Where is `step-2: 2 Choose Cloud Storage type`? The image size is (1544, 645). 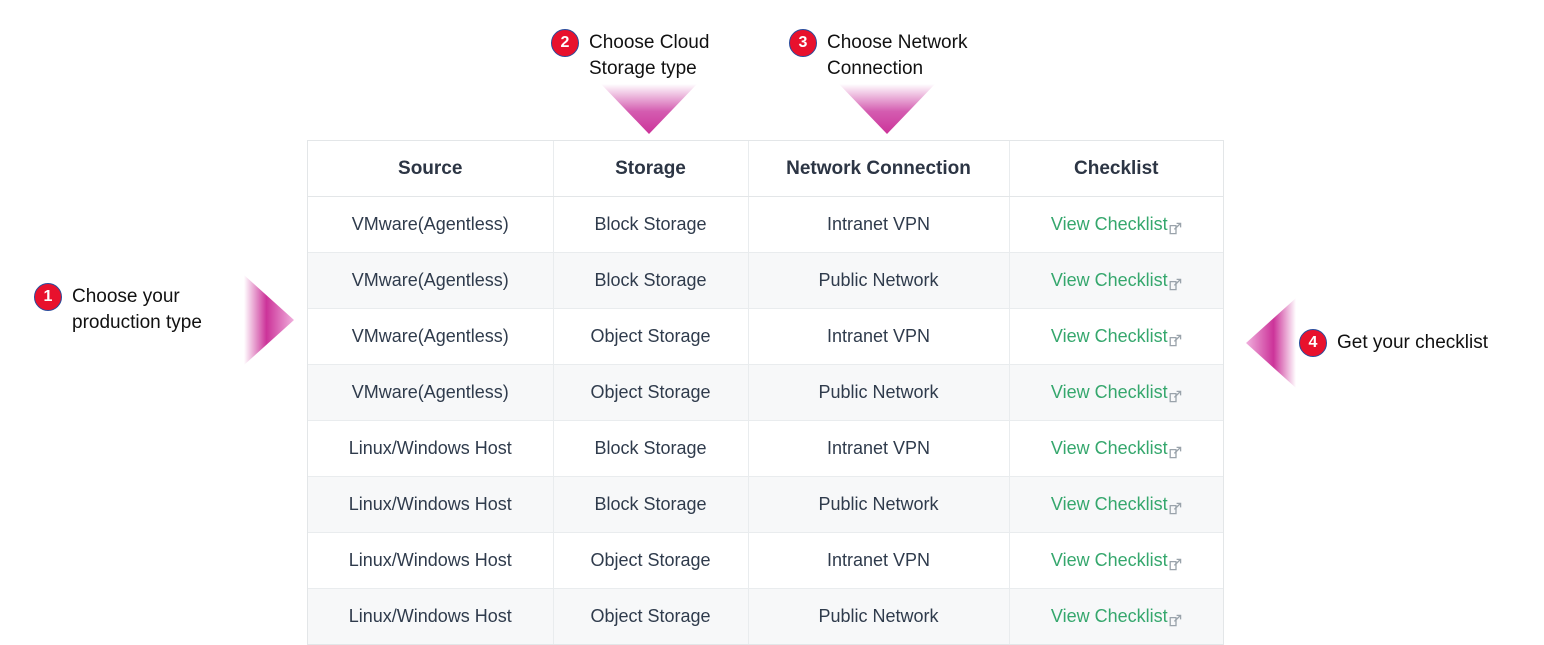 step-2: 2 Choose Cloud Storage type is located at coordinates (630, 55).